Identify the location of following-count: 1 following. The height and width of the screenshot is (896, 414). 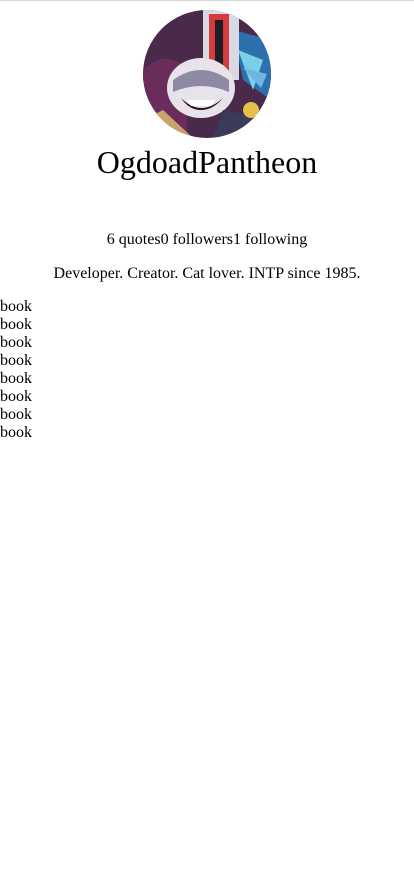
(270, 239).